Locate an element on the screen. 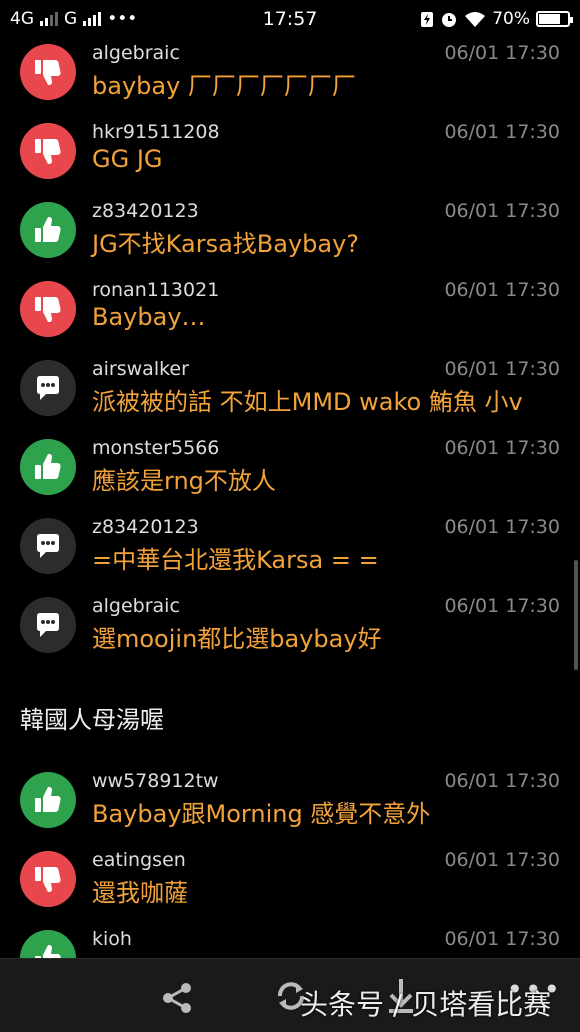 This screenshot has width=580, height=1032. comment-item: algebraic 06/01 17:30 baybay 厂厂厂厂厂厂厂 is located at coordinates (290, 77).